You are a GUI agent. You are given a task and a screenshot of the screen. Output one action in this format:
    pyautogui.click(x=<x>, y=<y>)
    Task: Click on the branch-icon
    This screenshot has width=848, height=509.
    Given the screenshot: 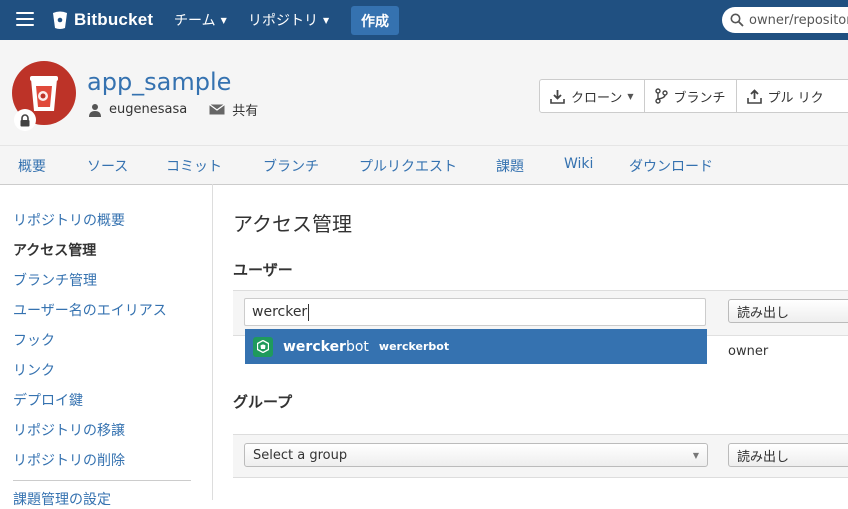 What is the action you would take?
    pyautogui.click(x=661, y=96)
    